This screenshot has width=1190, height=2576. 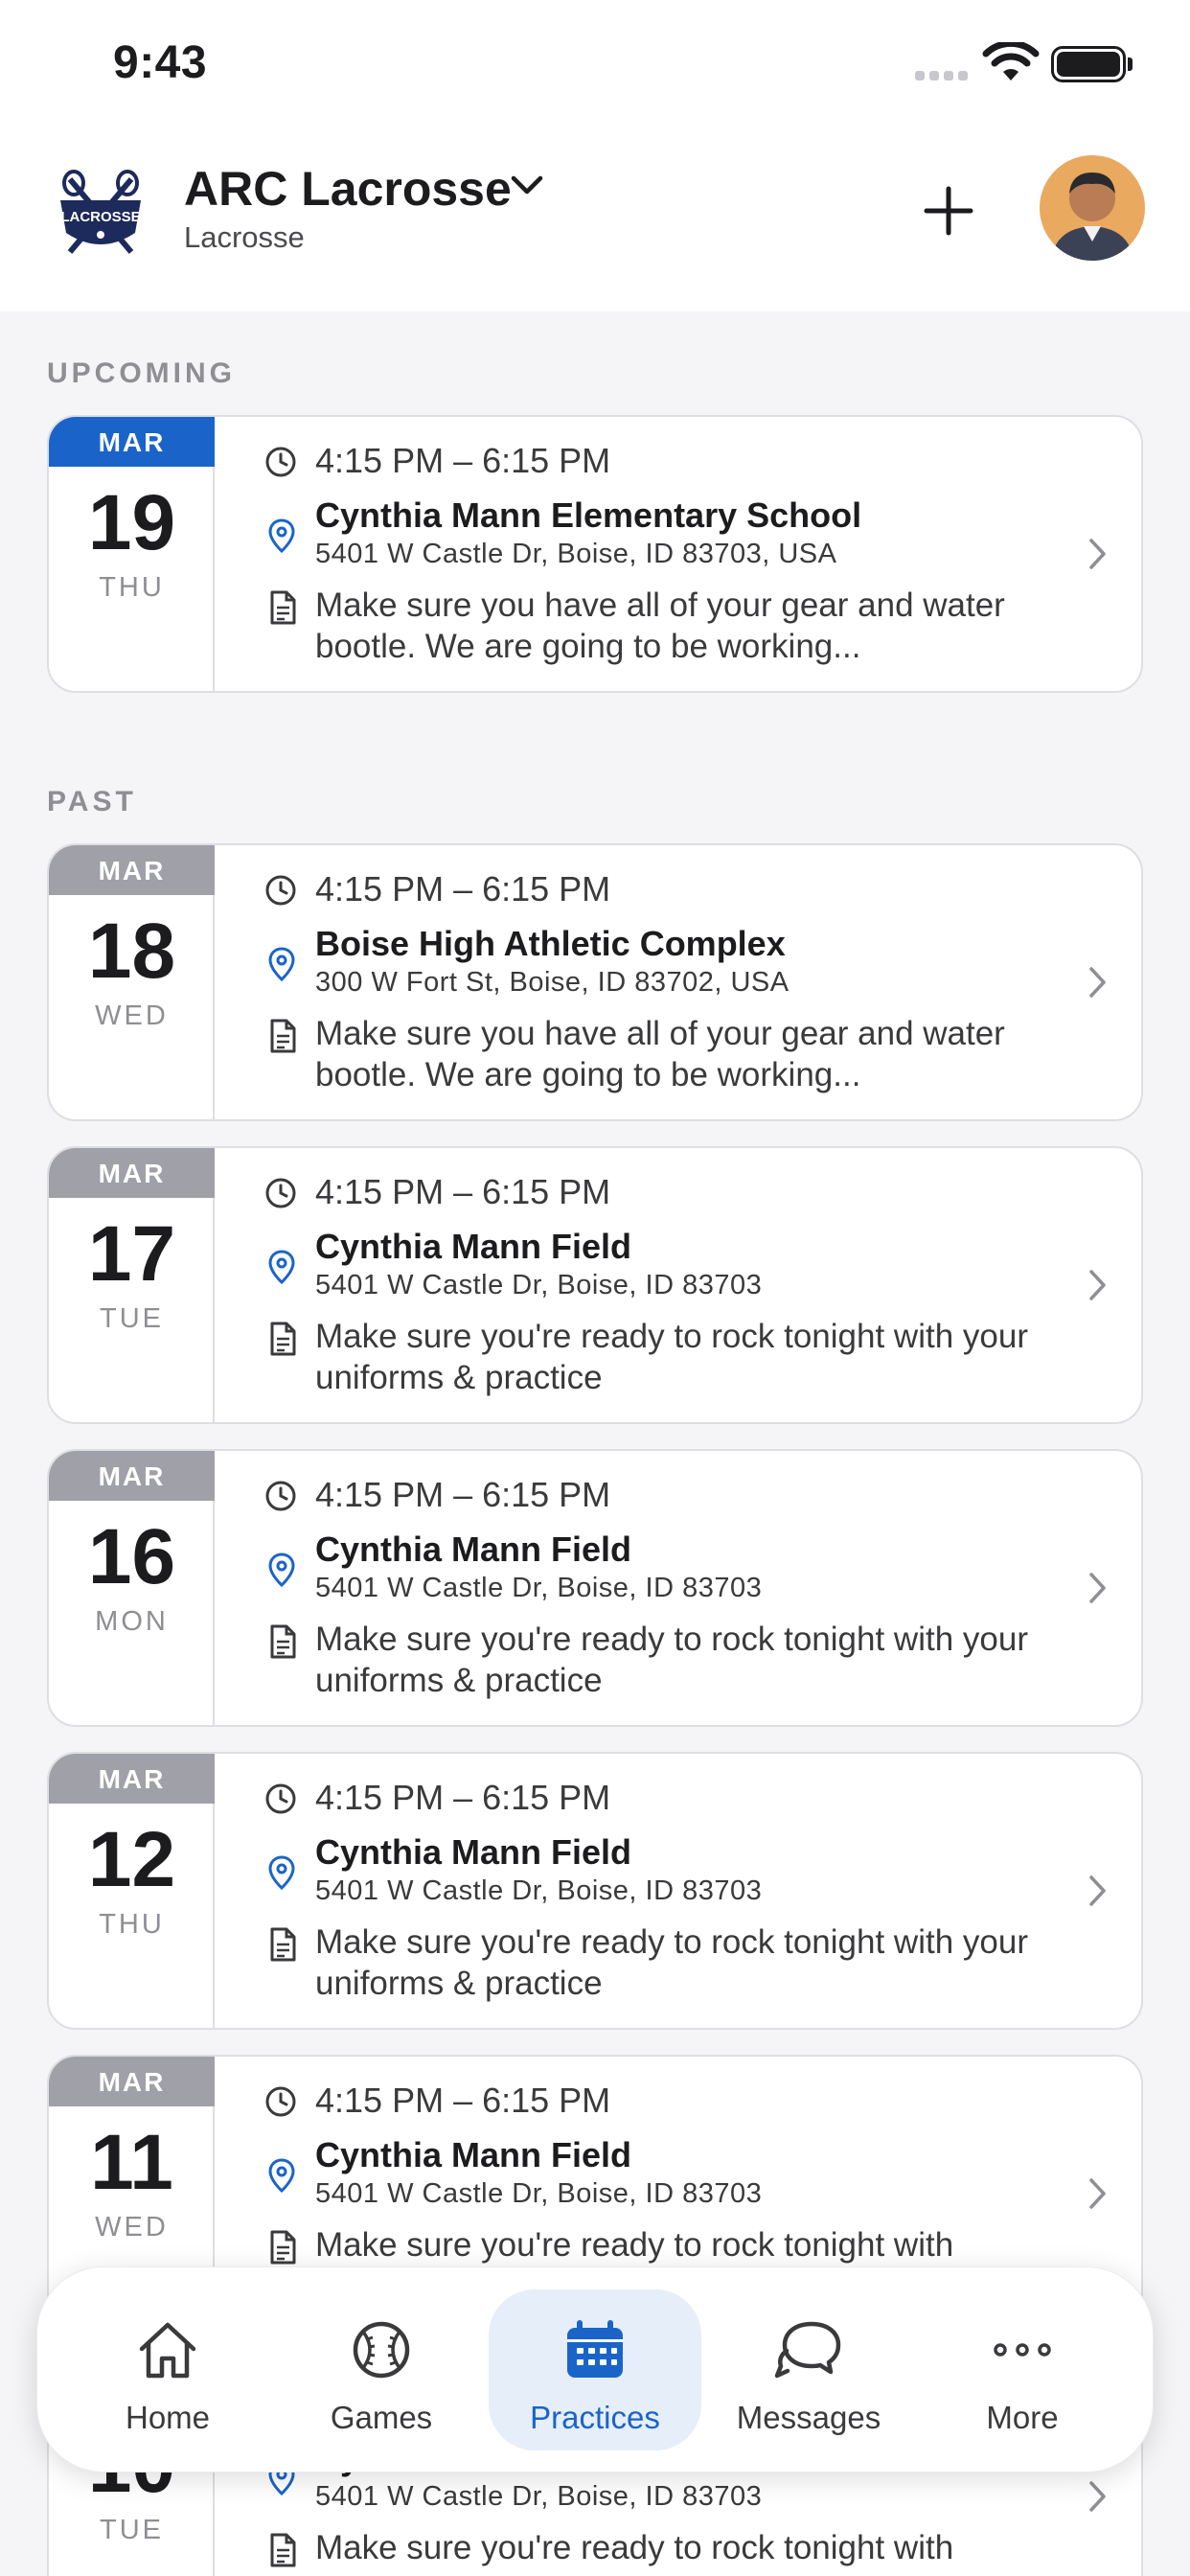 What do you see at coordinates (92, 801) in the screenshot?
I see `section-label-past: PAST` at bounding box center [92, 801].